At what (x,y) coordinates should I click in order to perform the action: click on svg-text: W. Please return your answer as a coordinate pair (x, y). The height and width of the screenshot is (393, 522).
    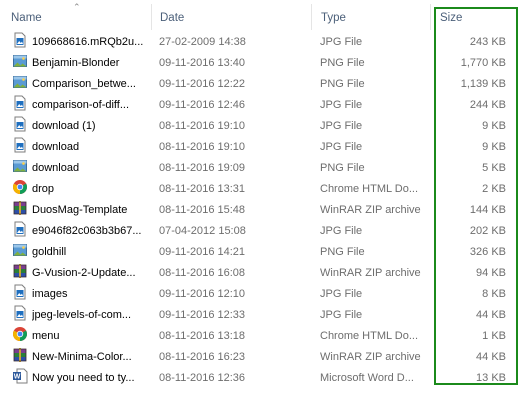
    Looking at the image, I should click on (17, 377).